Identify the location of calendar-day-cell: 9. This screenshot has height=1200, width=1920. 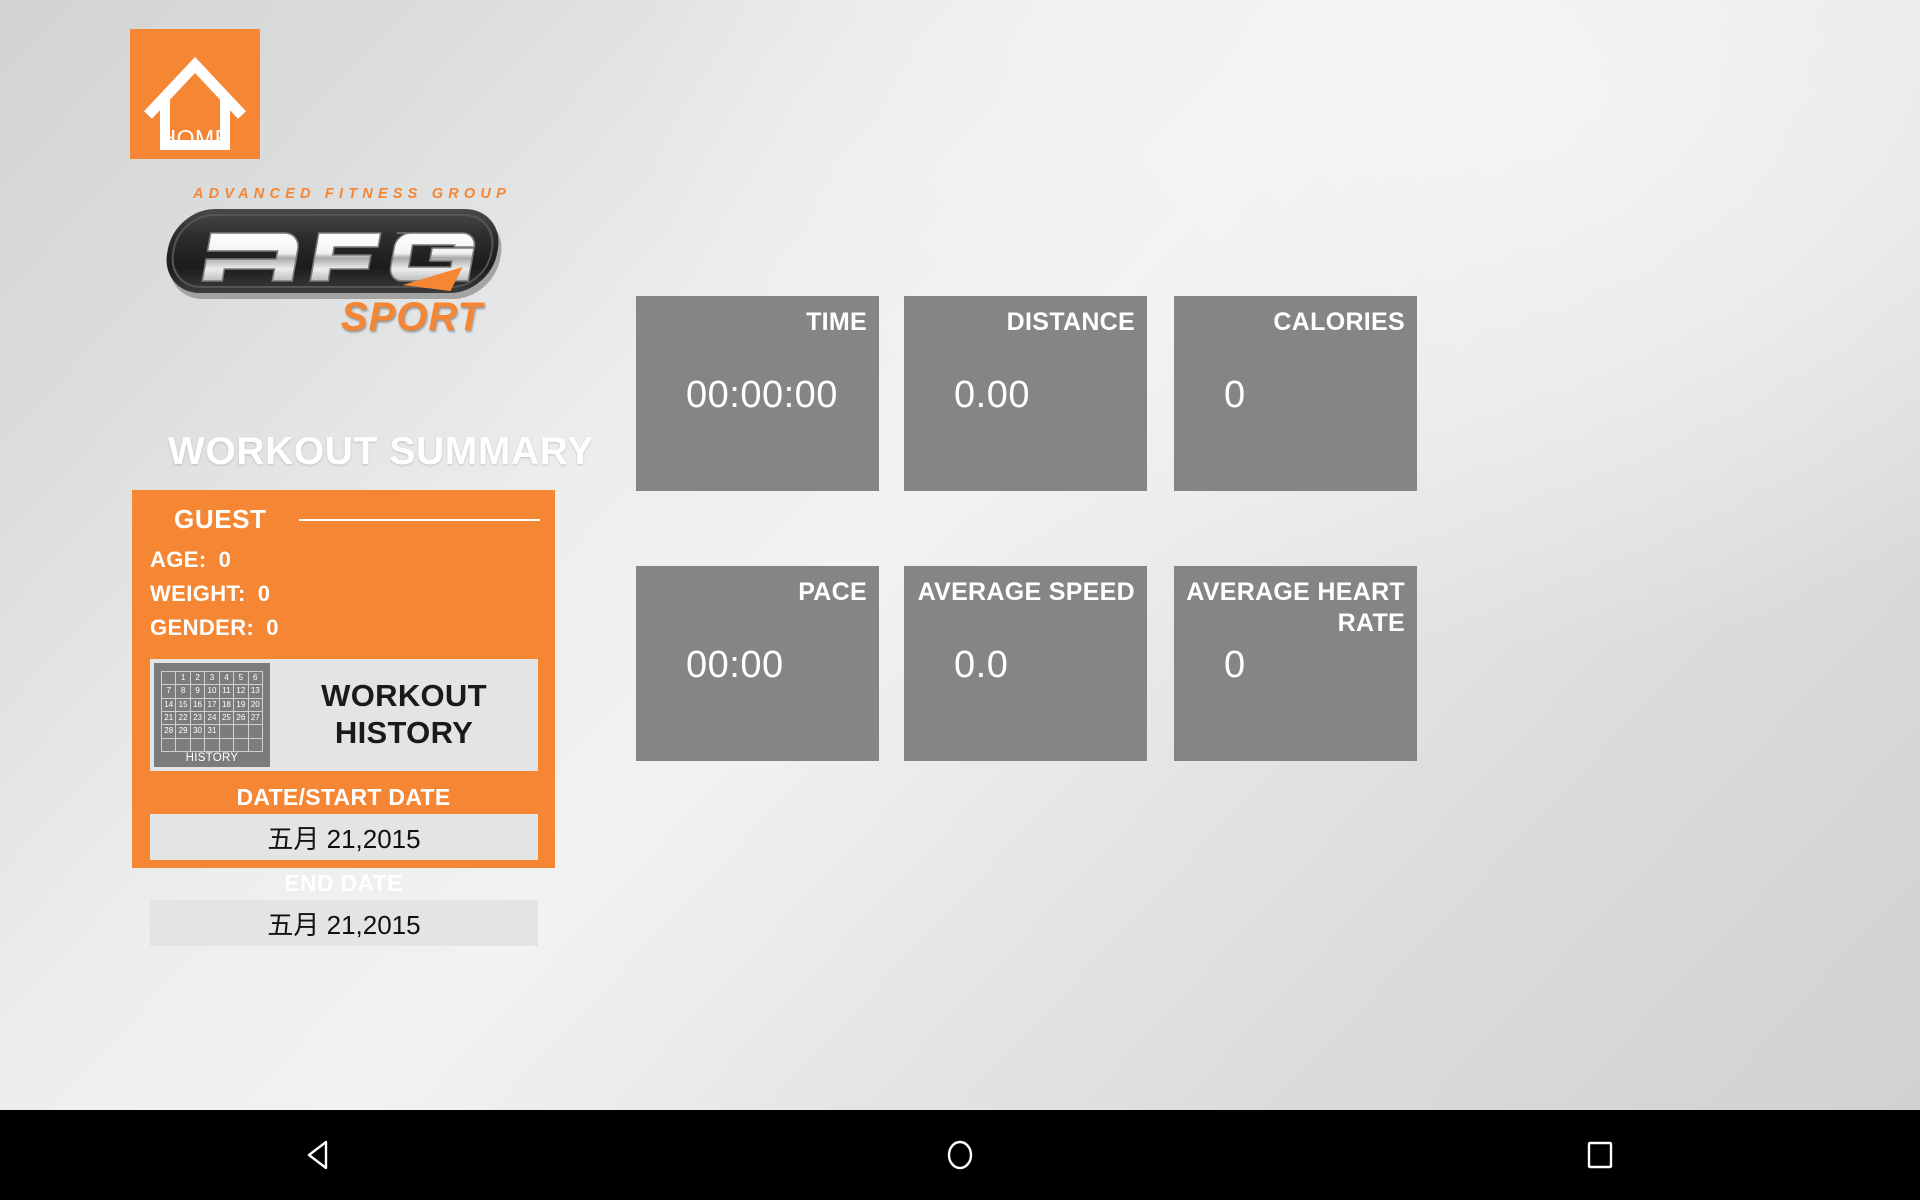
(198, 692).